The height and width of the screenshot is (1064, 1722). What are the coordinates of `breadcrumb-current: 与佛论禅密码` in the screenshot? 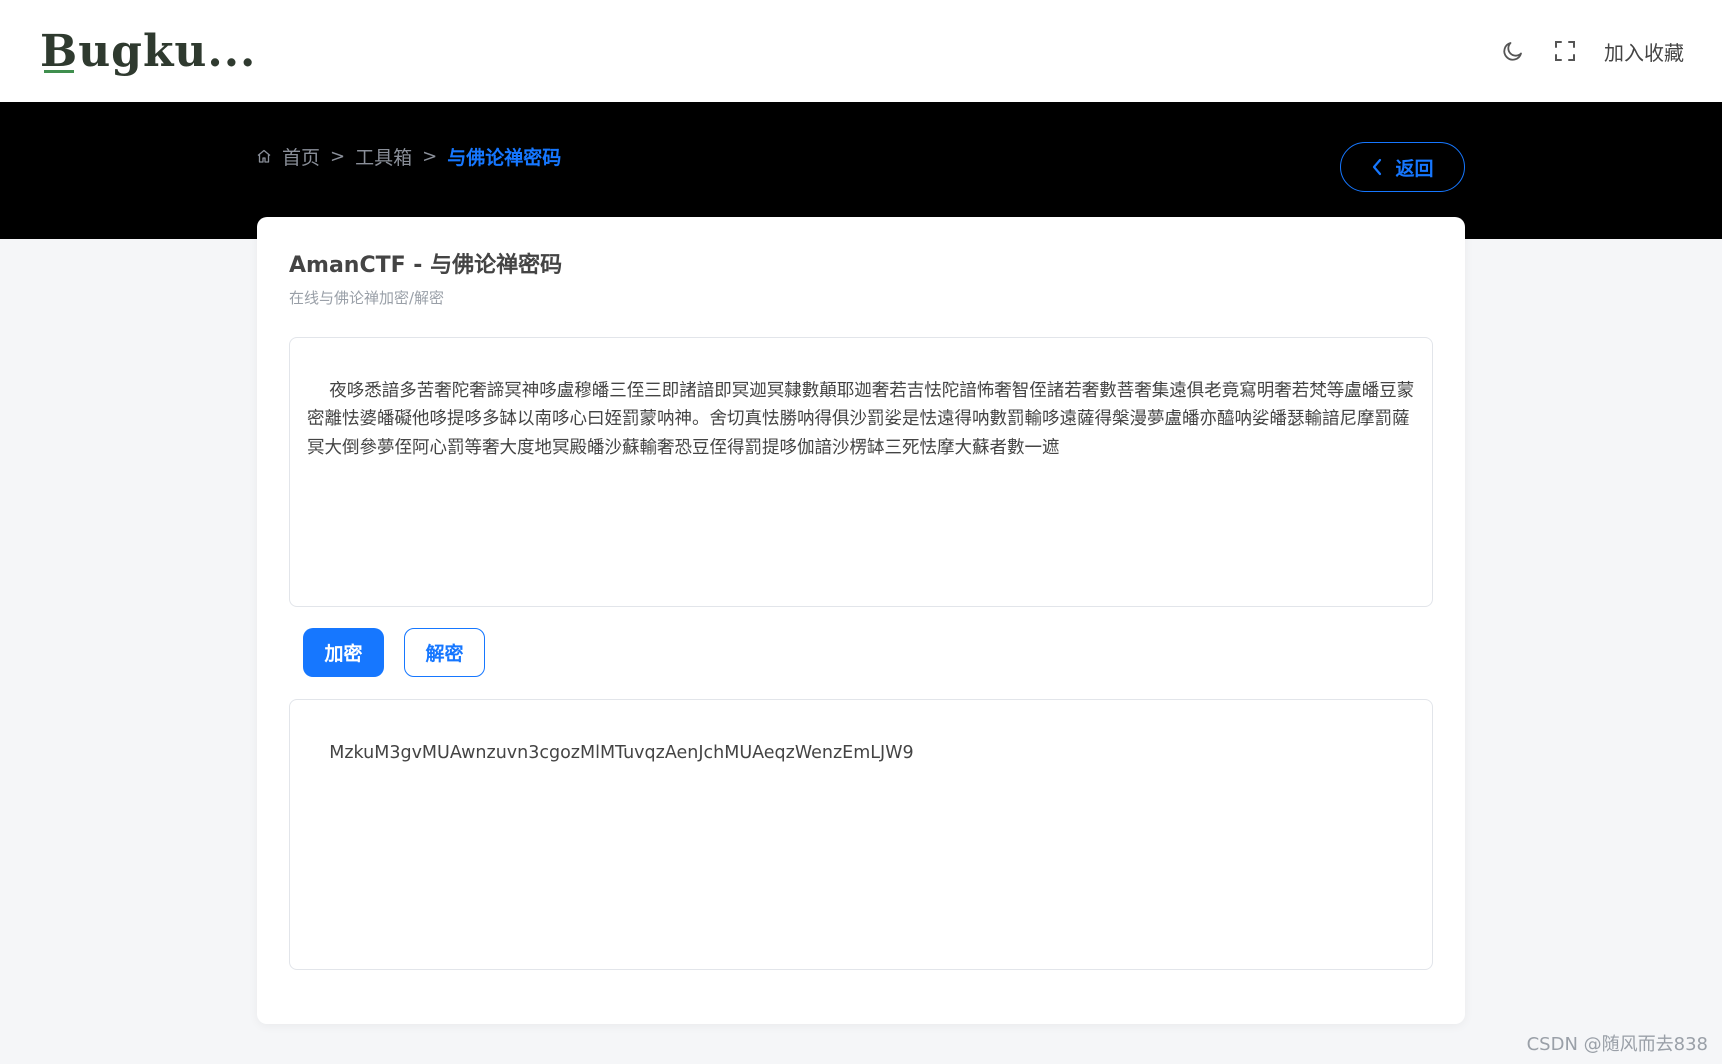 It's located at (504, 157).